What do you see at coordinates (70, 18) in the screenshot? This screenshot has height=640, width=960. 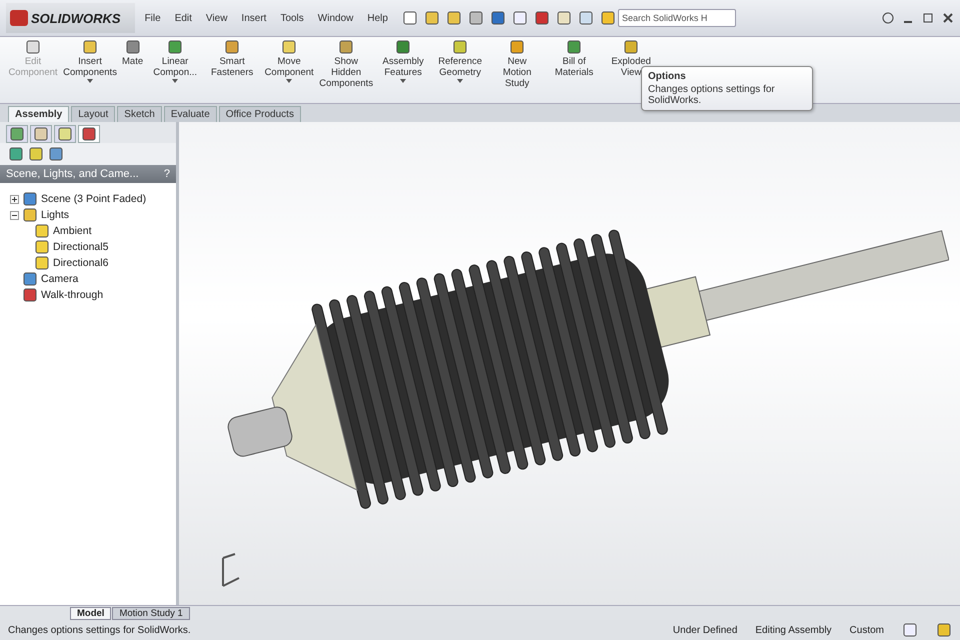 I see `app-logo: SOLIDWORKS` at bounding box center [70, 18].